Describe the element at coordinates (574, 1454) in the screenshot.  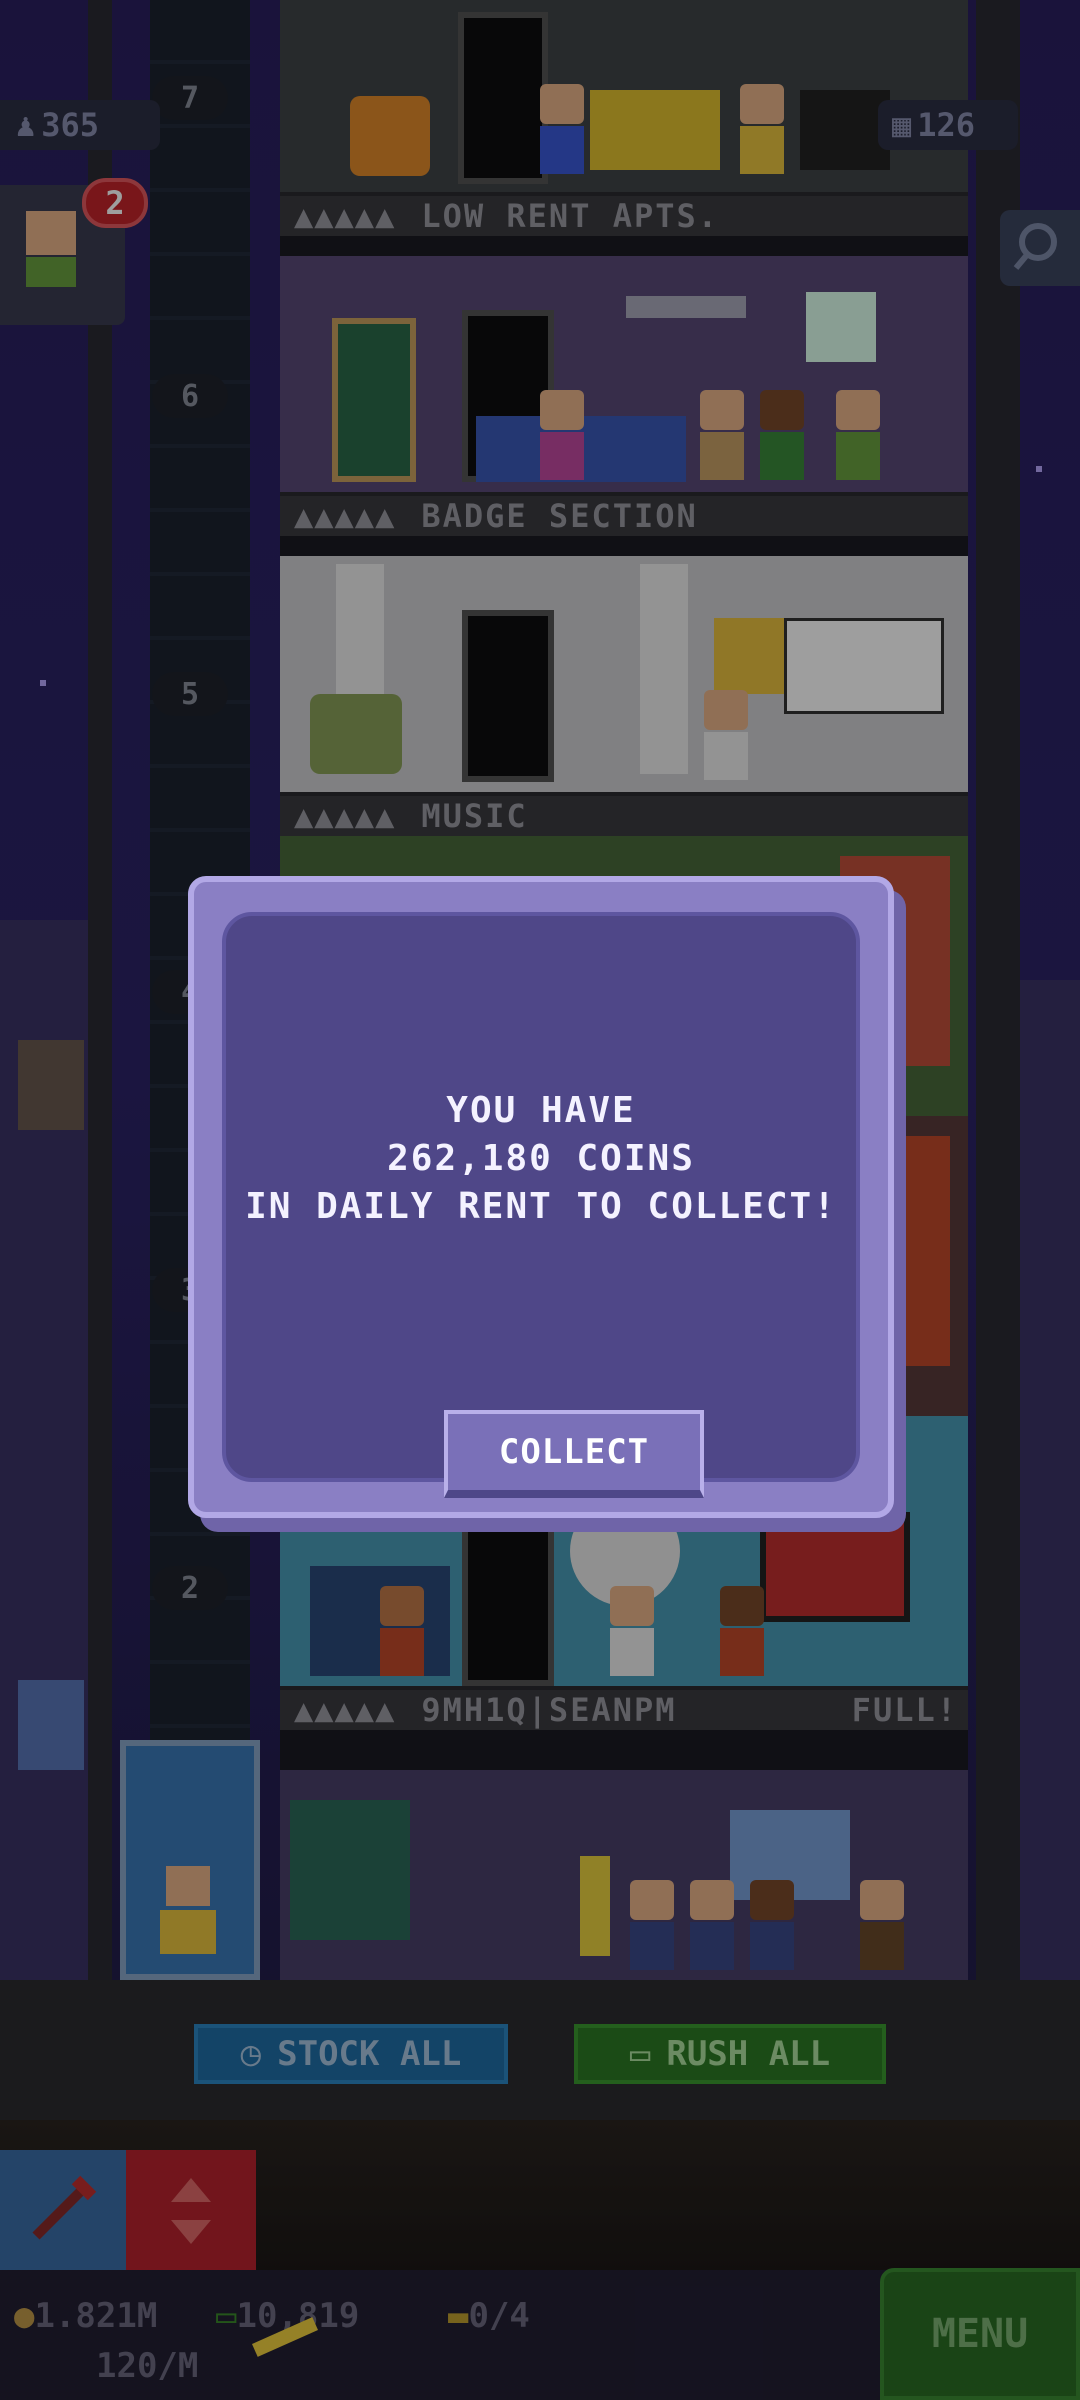
I see `collect-button: COLLECT` at that location.